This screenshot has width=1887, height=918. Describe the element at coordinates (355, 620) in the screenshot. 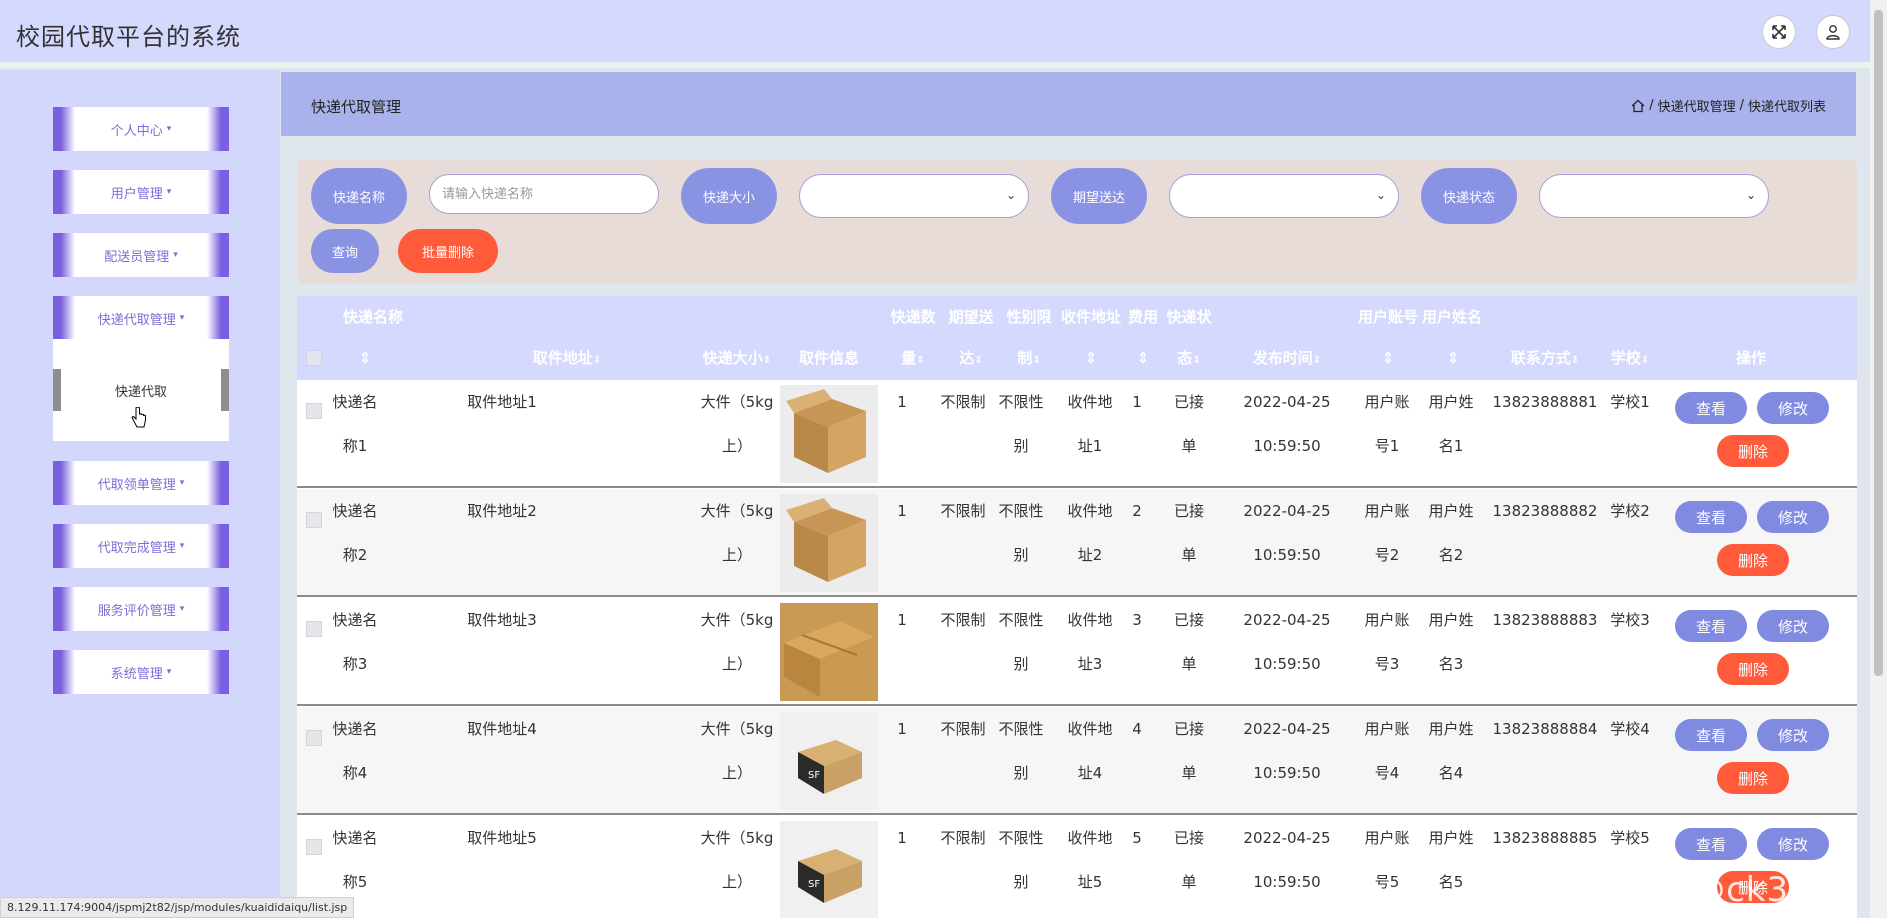

I see `cell-name: 快递名` at that location.